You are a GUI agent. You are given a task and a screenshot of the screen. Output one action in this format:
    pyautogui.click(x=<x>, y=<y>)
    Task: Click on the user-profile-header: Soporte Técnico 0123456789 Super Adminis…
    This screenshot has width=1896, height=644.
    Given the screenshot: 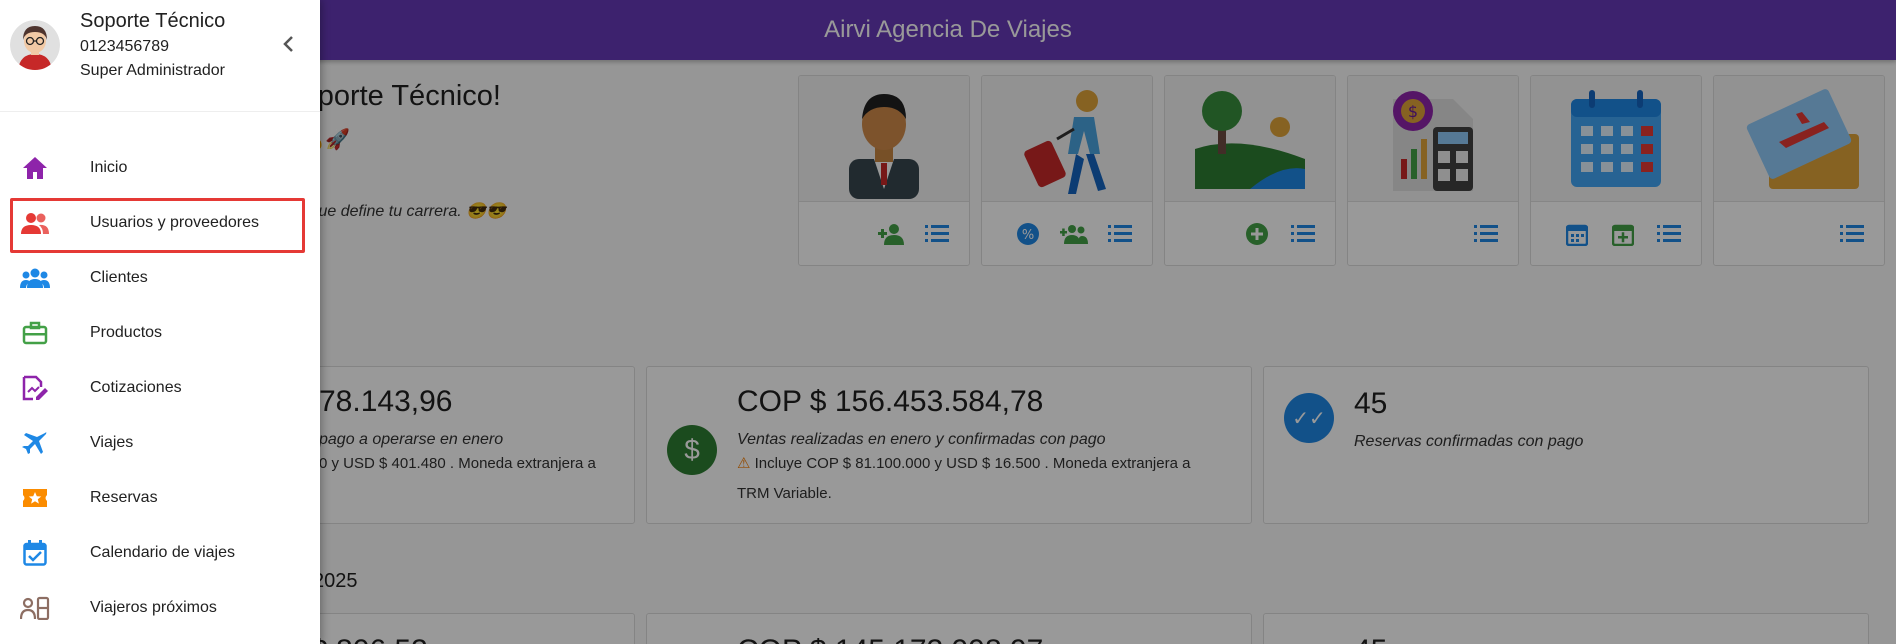 What is the action you would take?
    pyautogui.click(x=160, y=56)
    